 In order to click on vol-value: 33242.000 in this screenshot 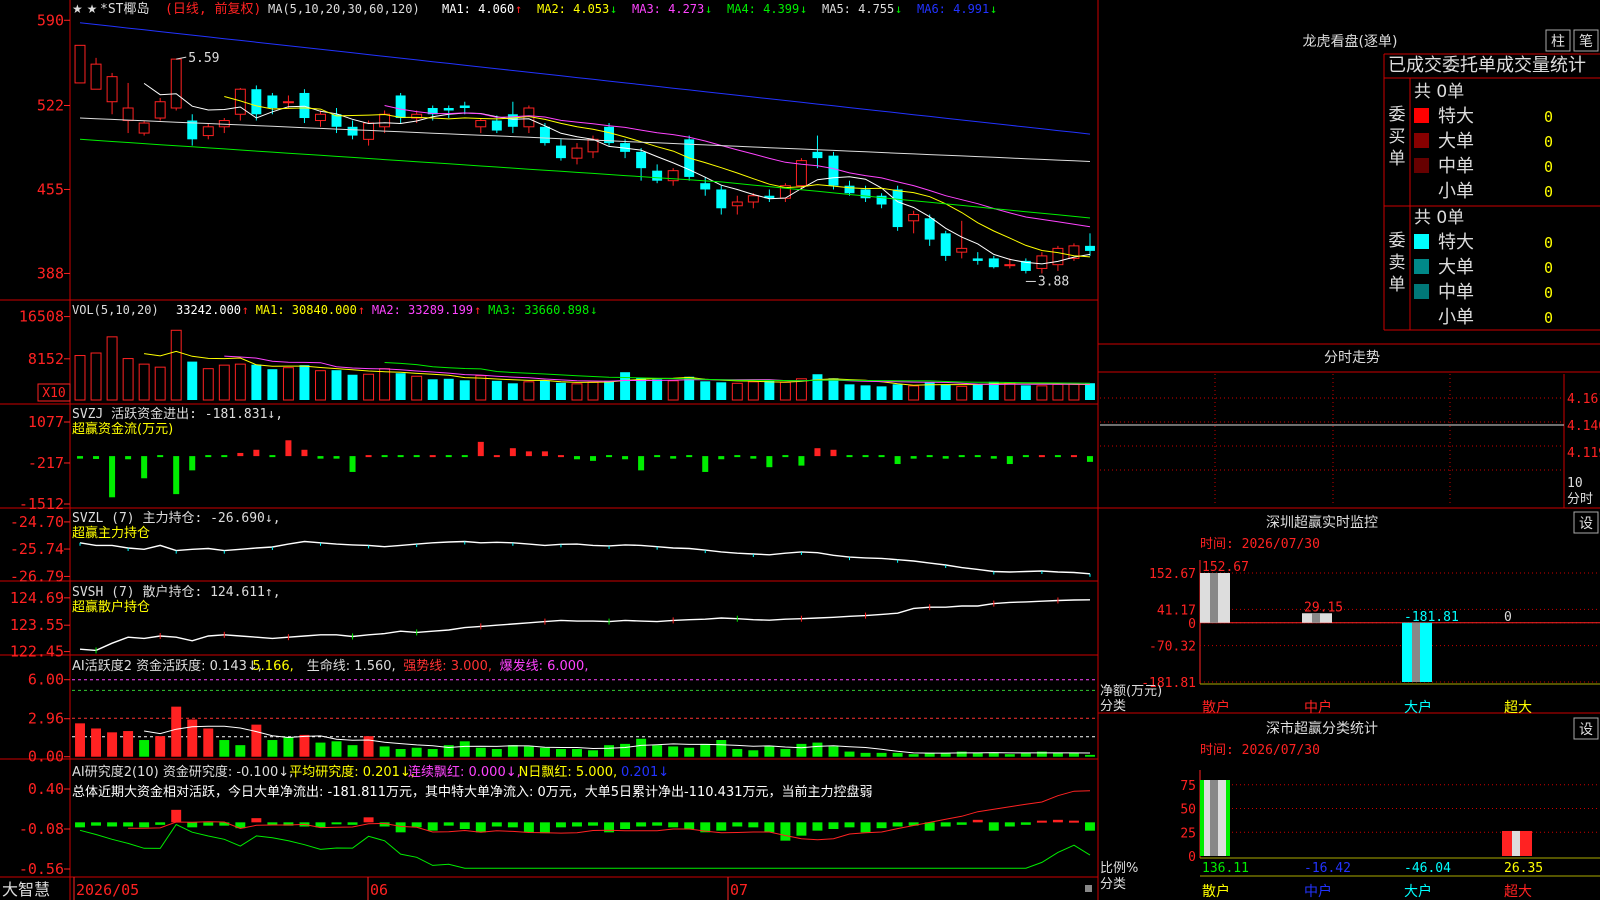, I will do `click(208, 310)`.